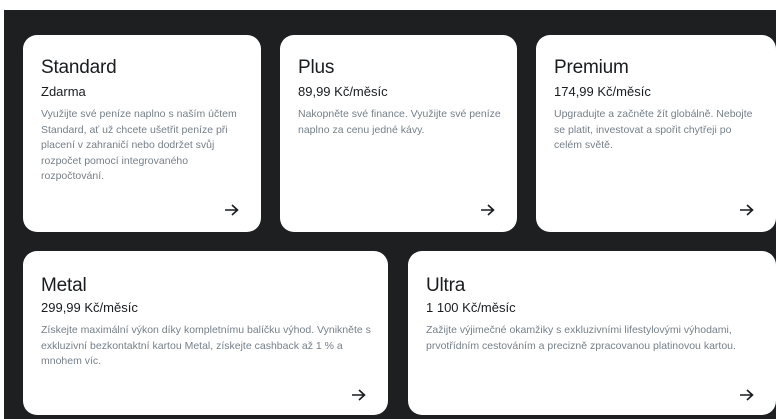  I want to click on plan-name: Ultra, so click(446, 285).